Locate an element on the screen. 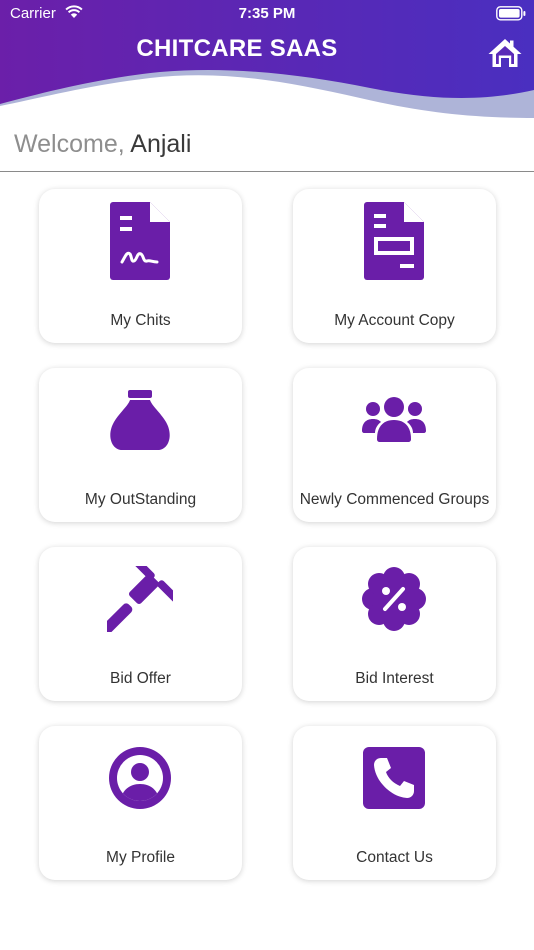  tile-my-chits: My Chits is located at coordinates (140, 266).